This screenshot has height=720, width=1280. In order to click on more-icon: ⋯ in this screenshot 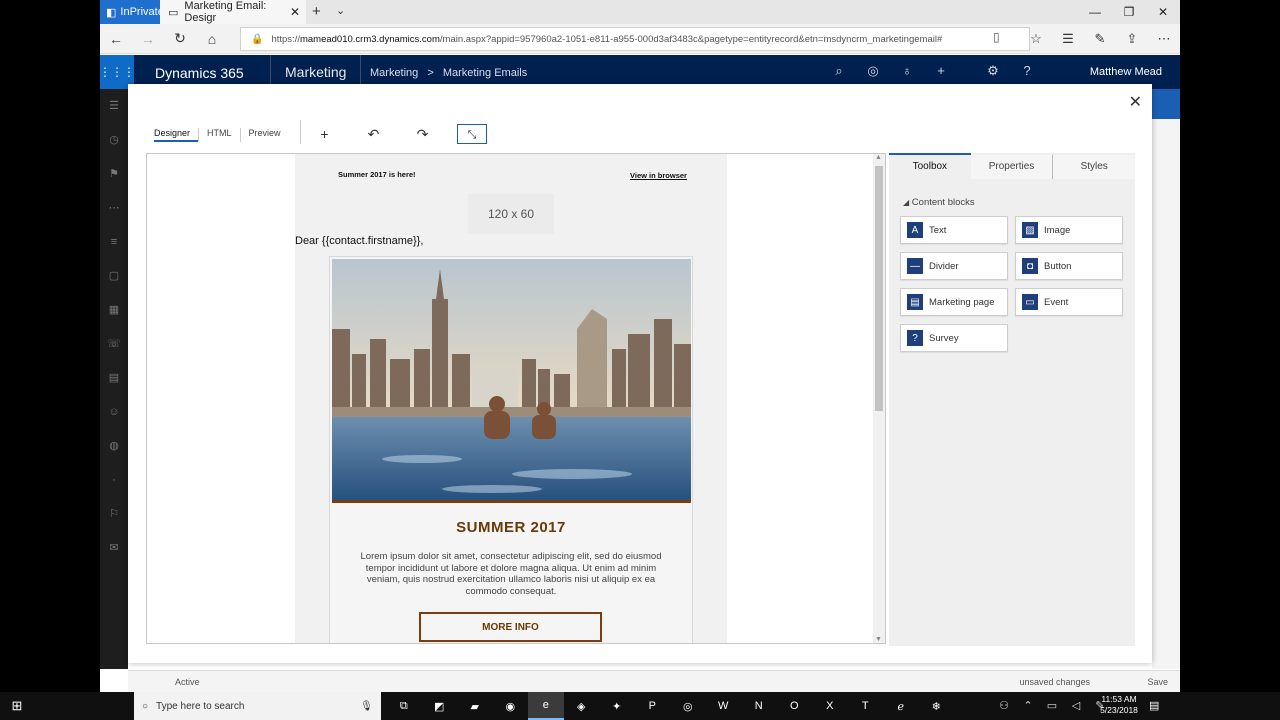, I will do `click(1164, 39)`.